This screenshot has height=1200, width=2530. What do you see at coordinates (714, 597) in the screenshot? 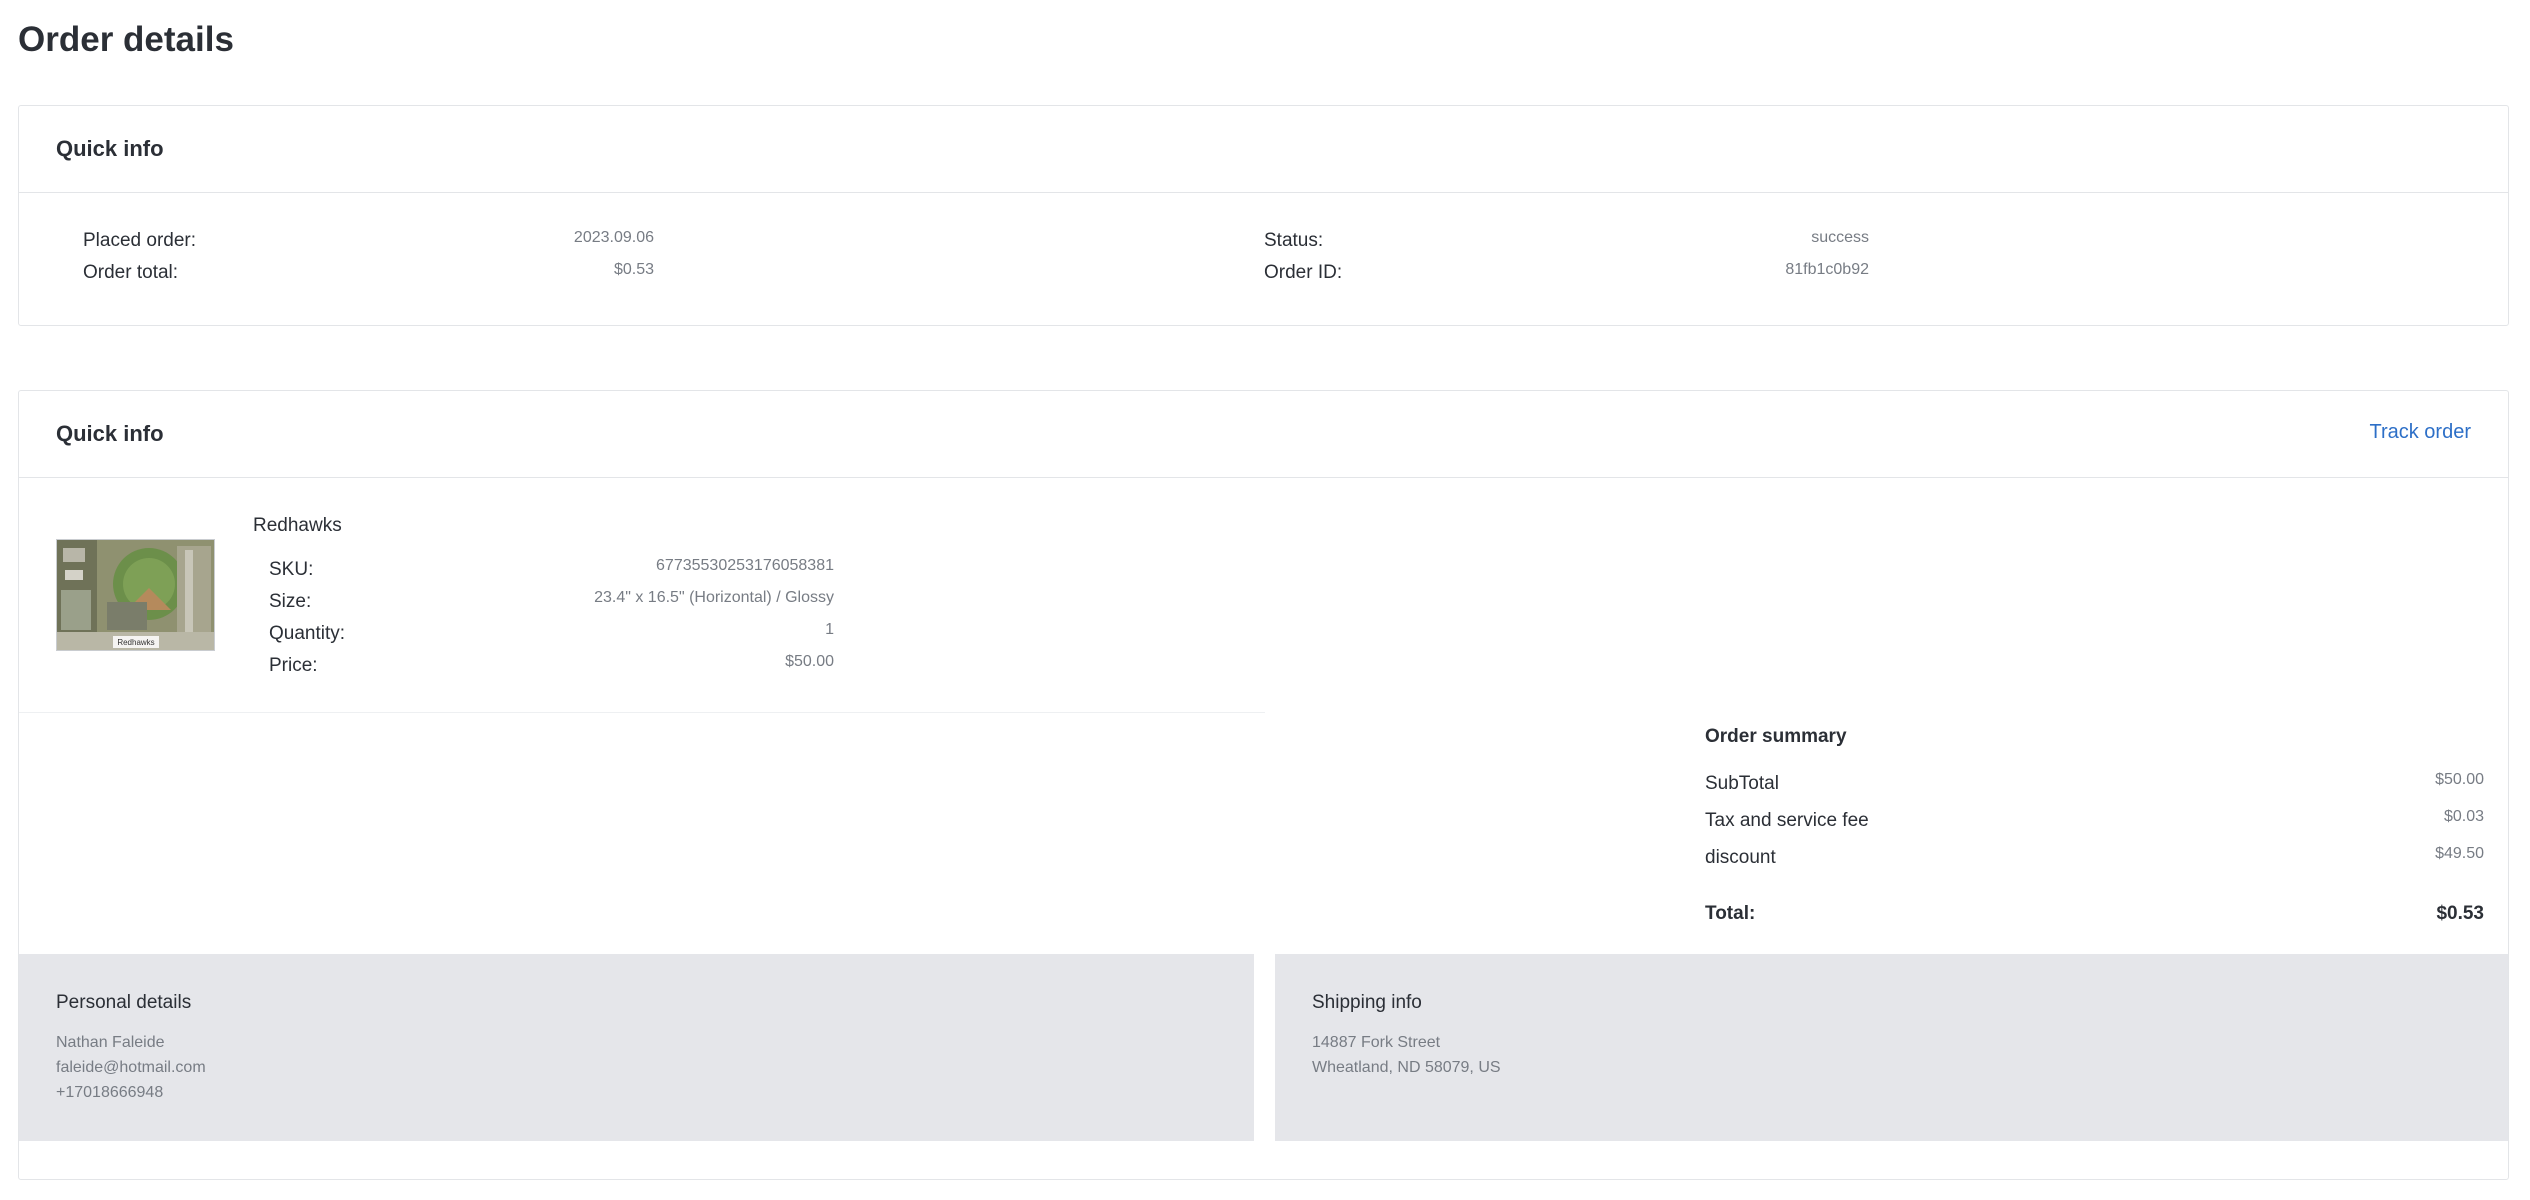
I see `size-value: 23.4" x 16.5" (Horizontal) / Glossy` at bounding box center [714, 597].